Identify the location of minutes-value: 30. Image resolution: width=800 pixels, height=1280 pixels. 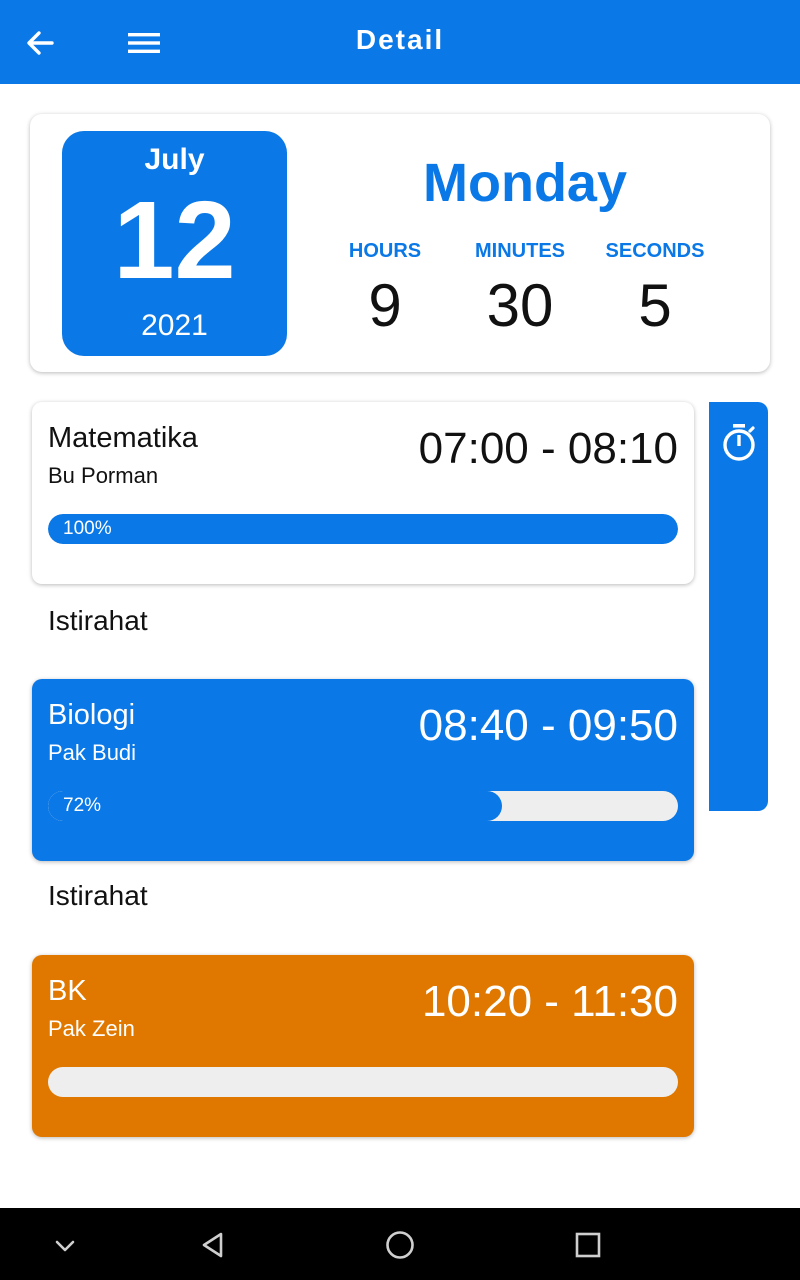
(520, 305).